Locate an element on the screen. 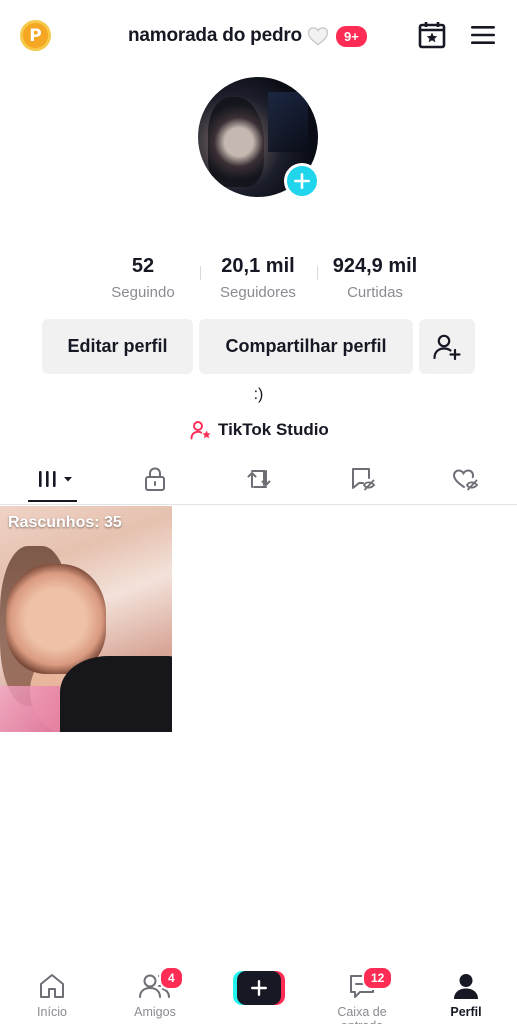 The width and height of the screenshot is (517, 1024). tab-liked is located at coordinates (466, 479).